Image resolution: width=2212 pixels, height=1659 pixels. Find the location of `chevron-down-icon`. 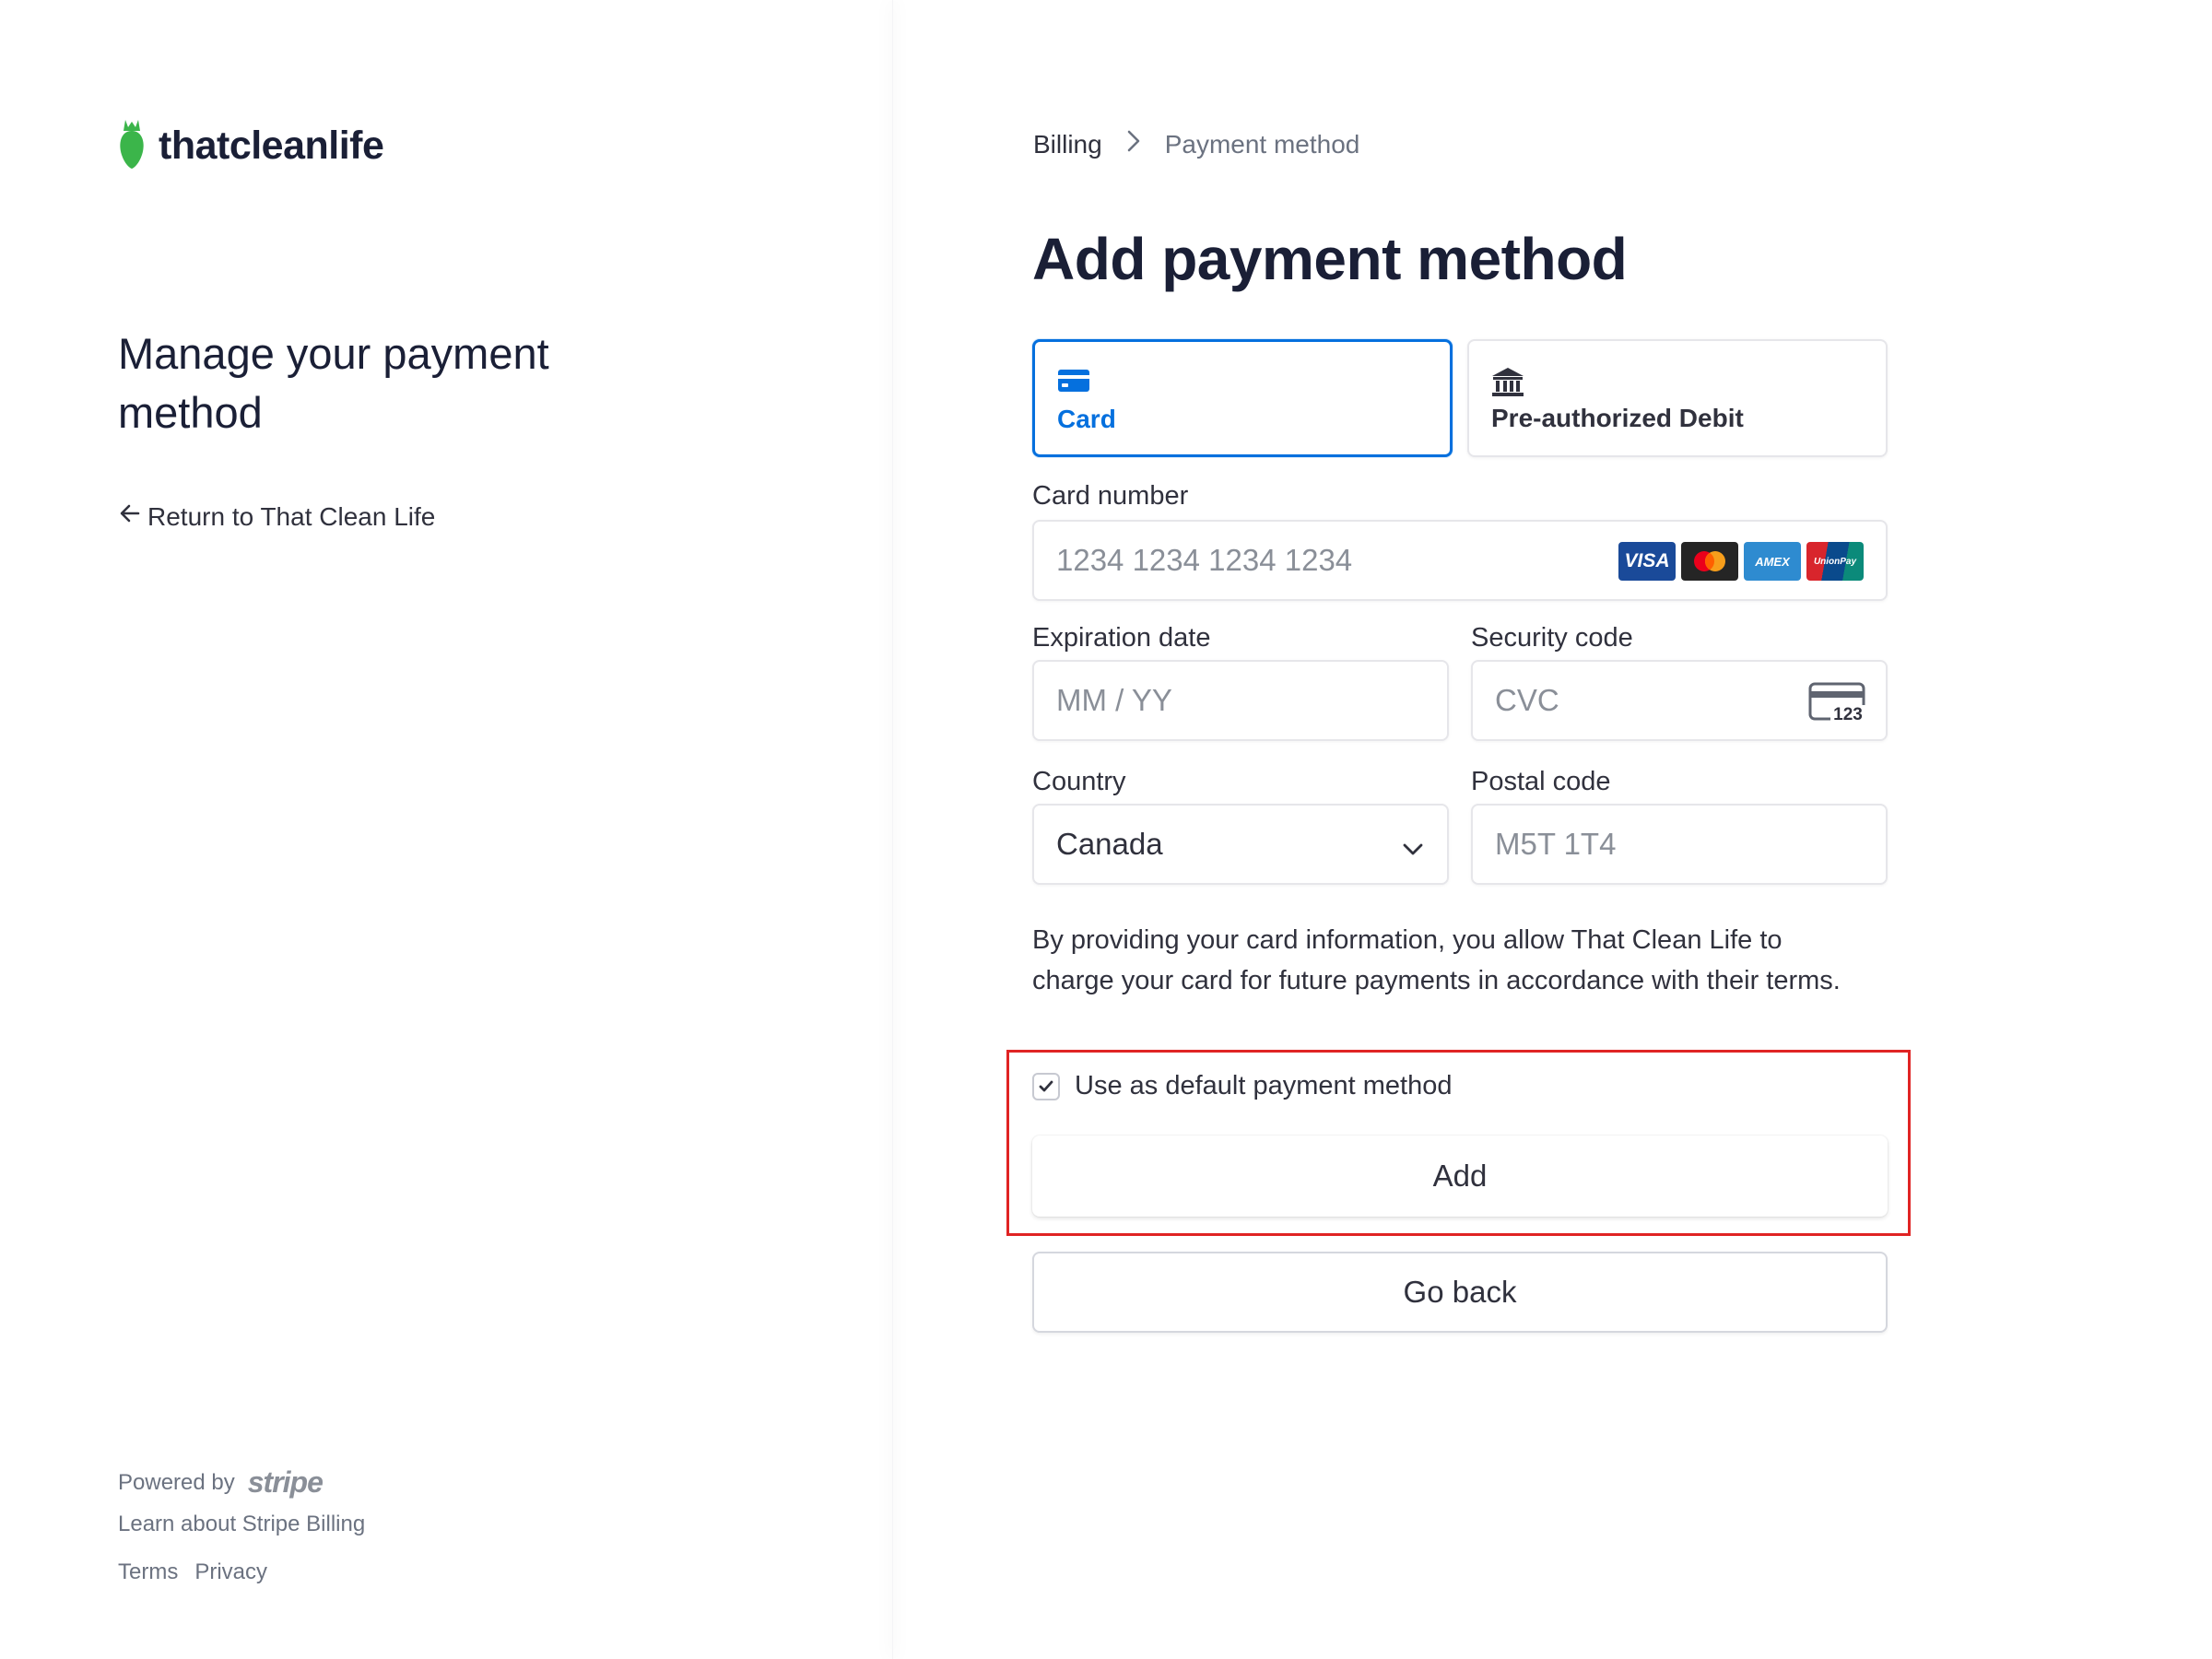

chevron-down-icon is located at coordinates (1413, 850).